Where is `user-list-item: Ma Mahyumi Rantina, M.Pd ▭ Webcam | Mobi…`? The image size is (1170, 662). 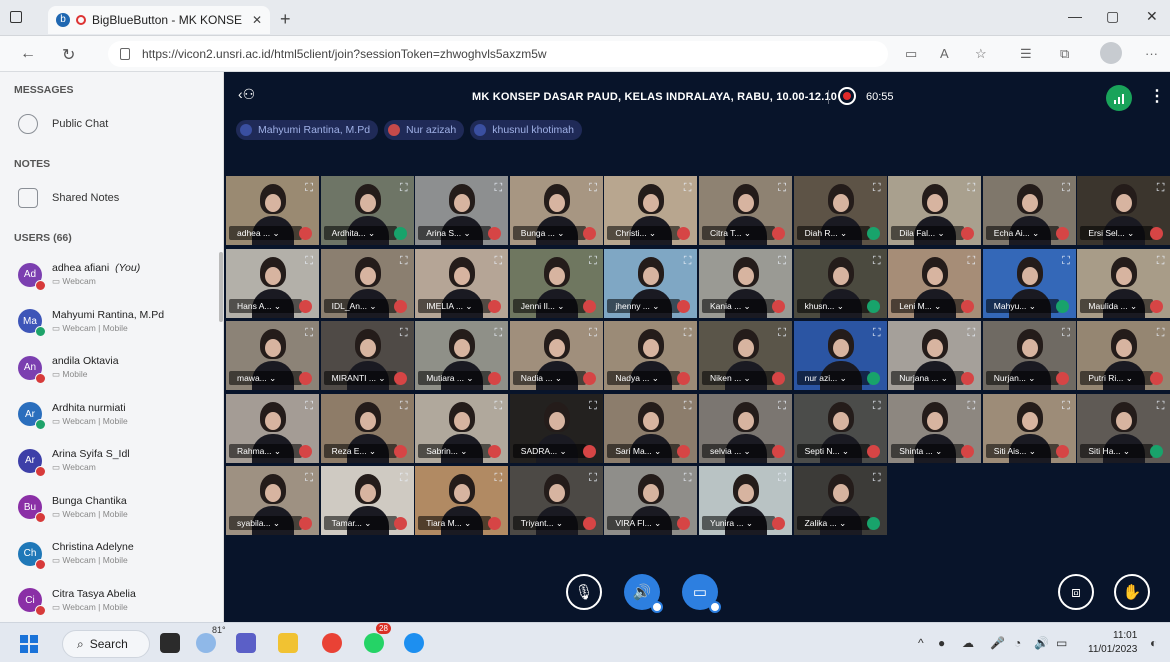
user-list-item: Ma Mahyumi Rantina, M.Pd ▭ Webcam | Mobi… is located at coordinates (92, 323).